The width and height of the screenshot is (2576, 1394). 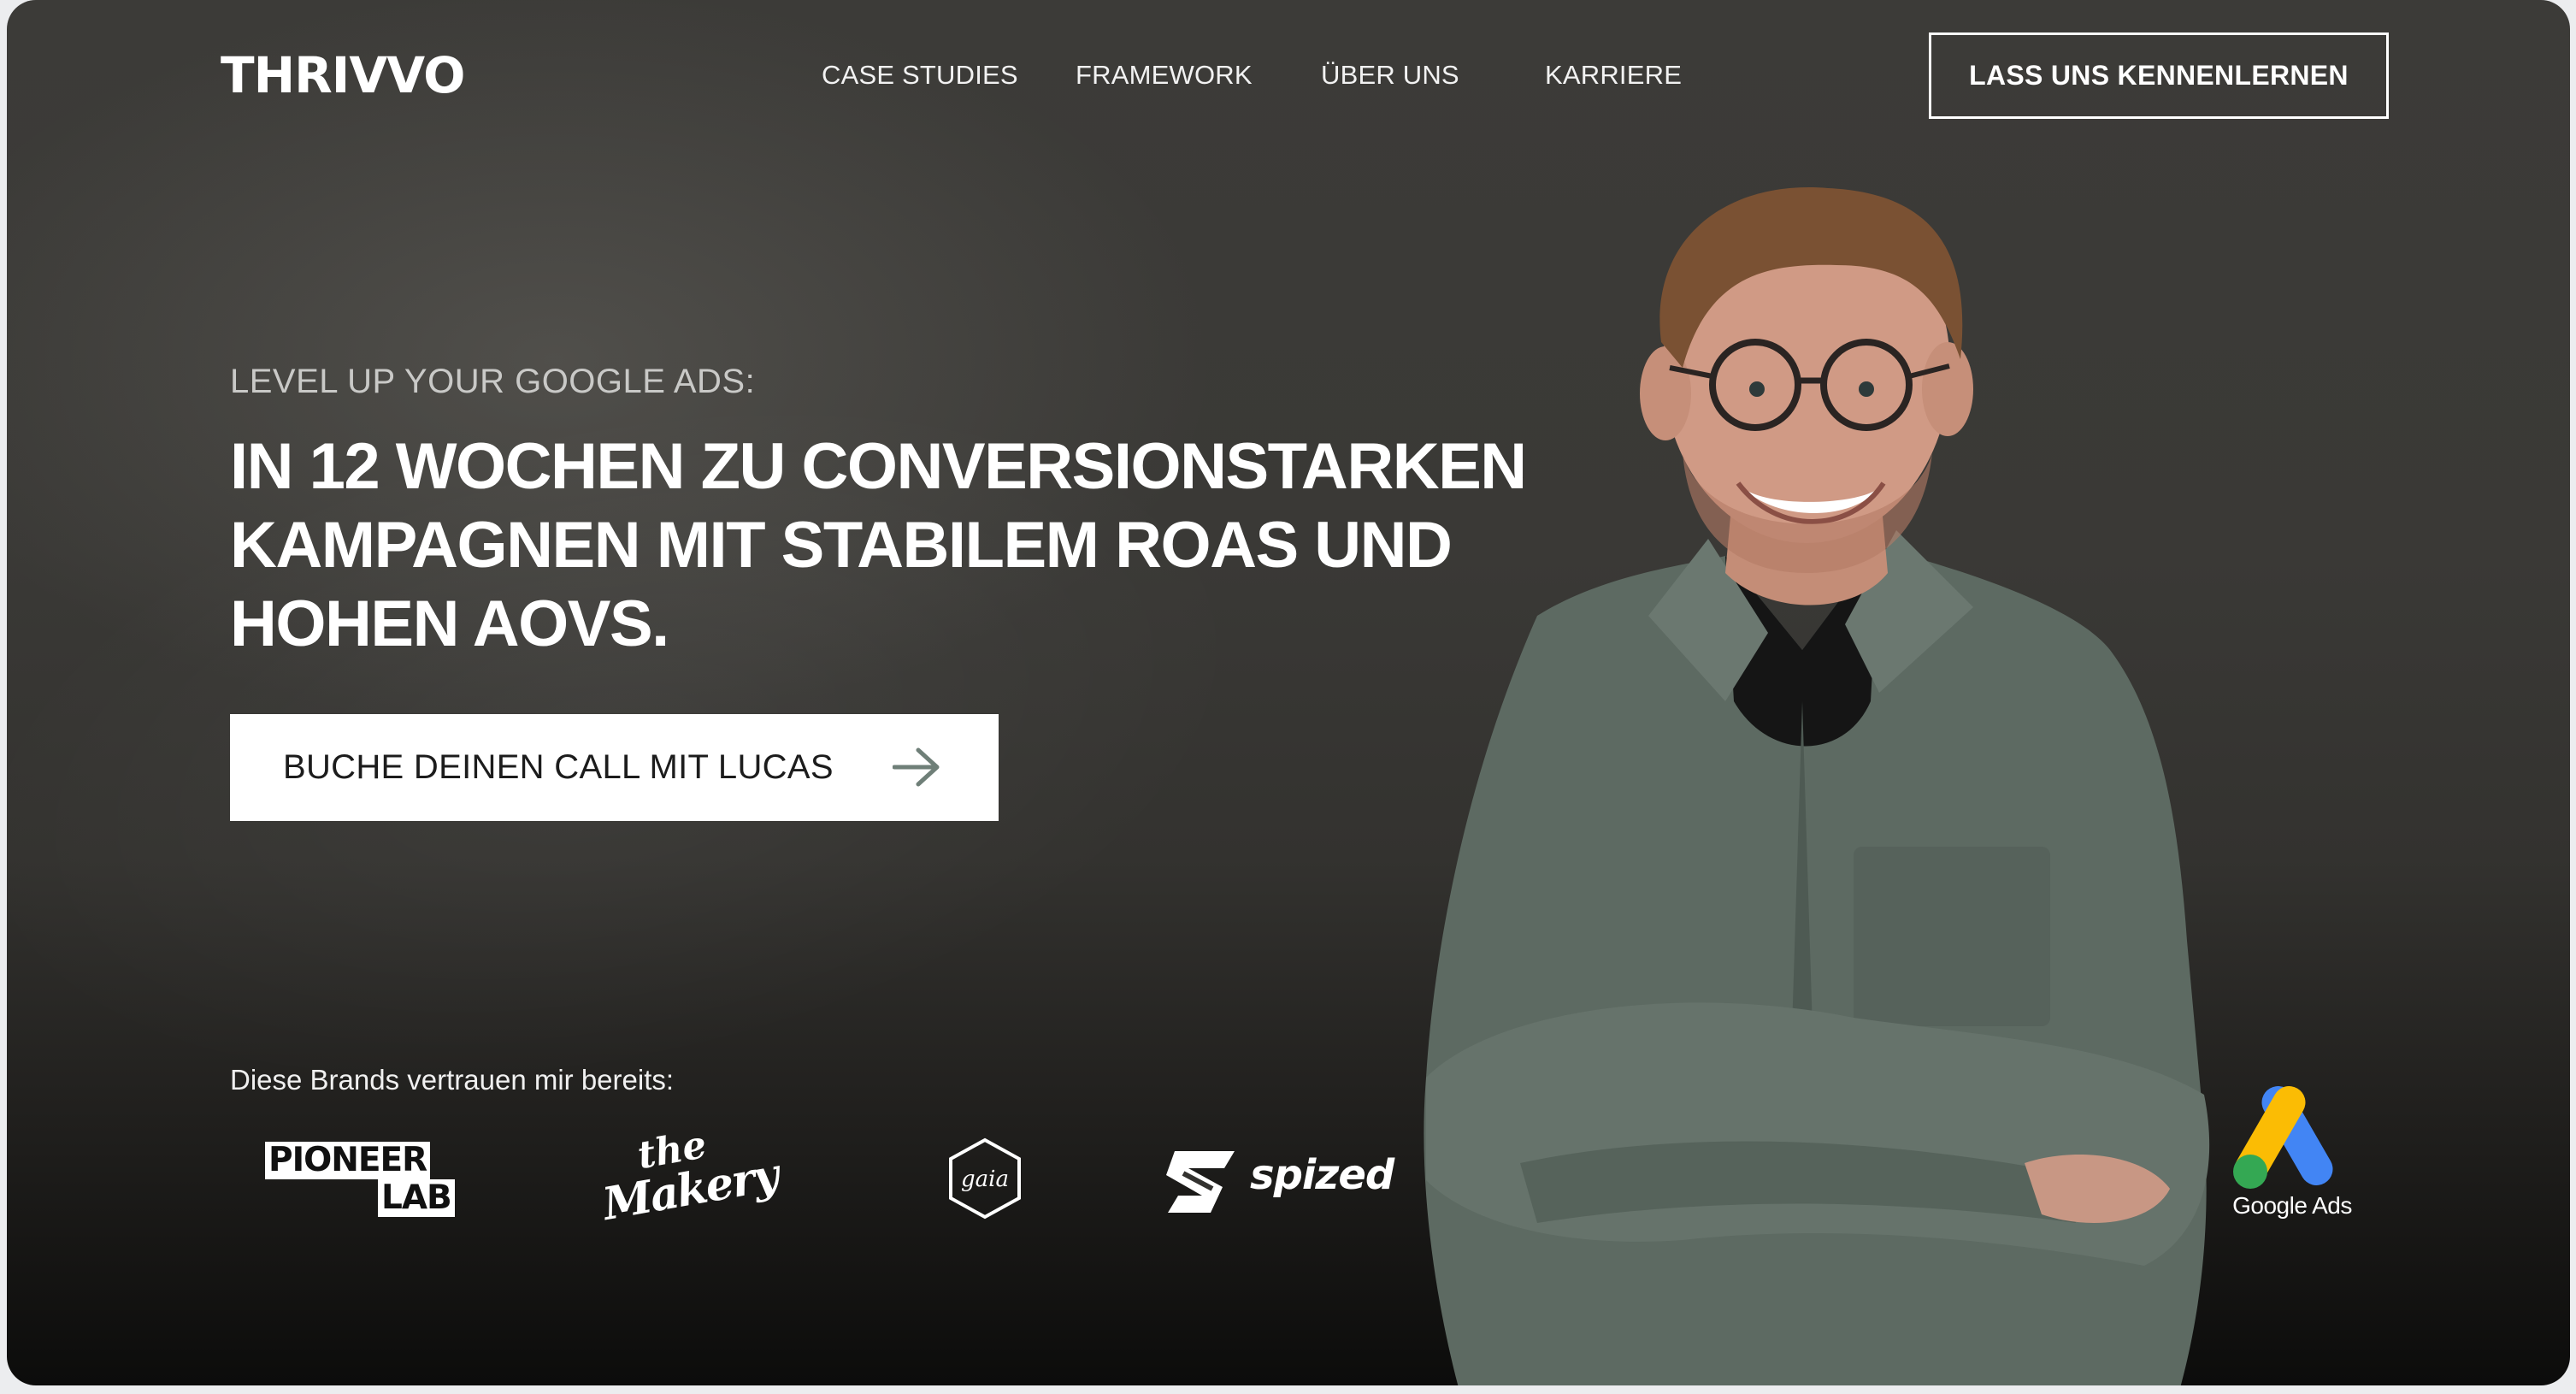 I want to click on nav-item-ueber-uns: ÜBER UNS, so click(x=1390, y=75).